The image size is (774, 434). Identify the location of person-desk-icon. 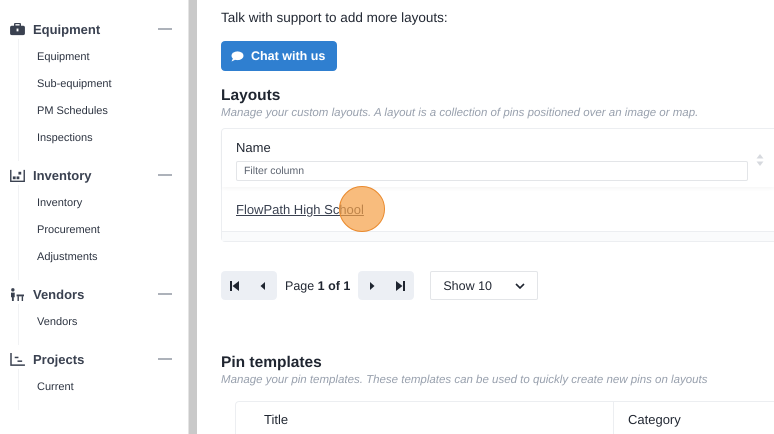
(17, 294).